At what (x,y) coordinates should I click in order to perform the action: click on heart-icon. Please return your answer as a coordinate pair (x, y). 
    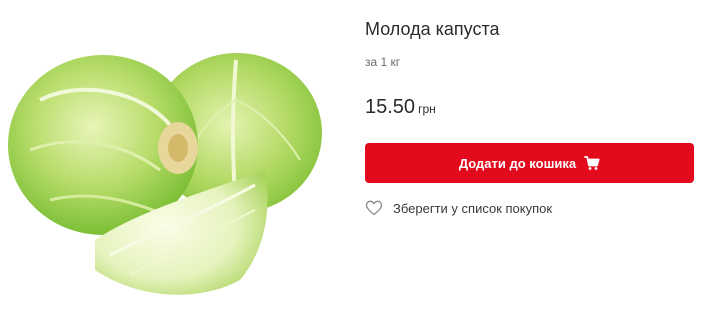
    Looking at the image, I should click on (374, 208).